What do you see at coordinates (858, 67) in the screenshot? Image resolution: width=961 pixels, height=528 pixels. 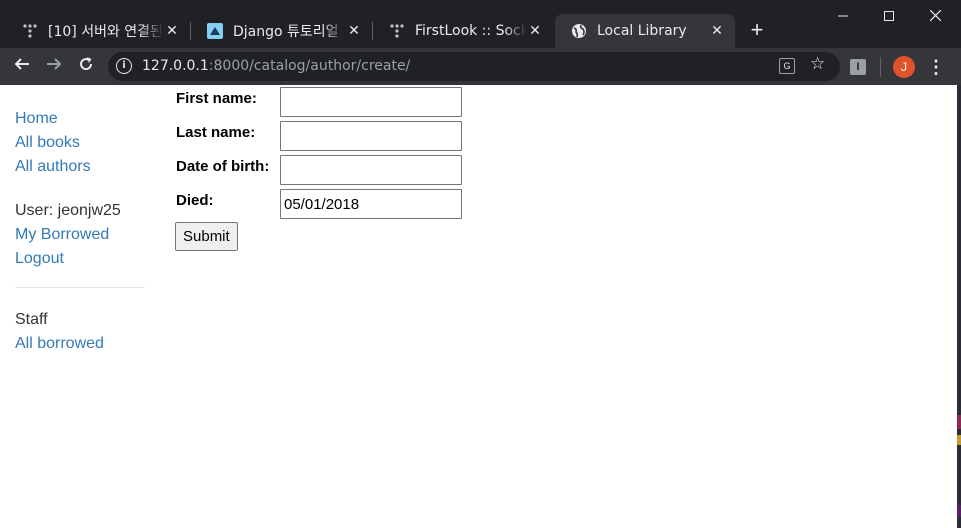 I see `extension-icon: I` at bounding box center [858, 67].